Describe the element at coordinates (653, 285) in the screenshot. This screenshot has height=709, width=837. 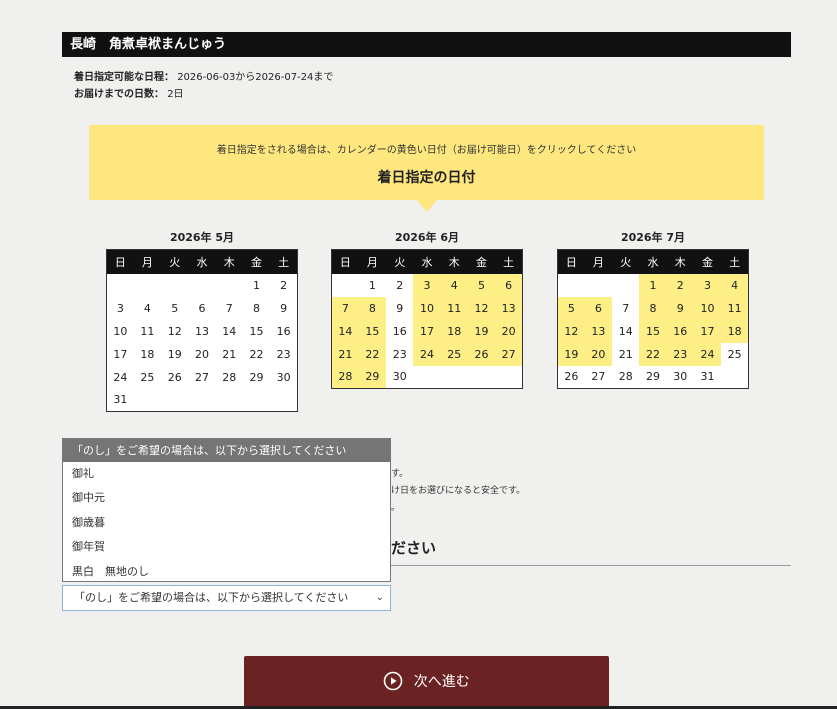
I see `calendar-day-available: 1` at that location.